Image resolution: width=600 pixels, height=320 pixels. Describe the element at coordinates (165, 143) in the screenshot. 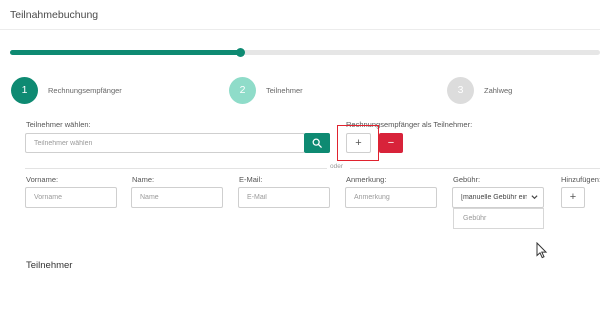

I see `participant-select-input: Teilnehmer wählen` at that location.